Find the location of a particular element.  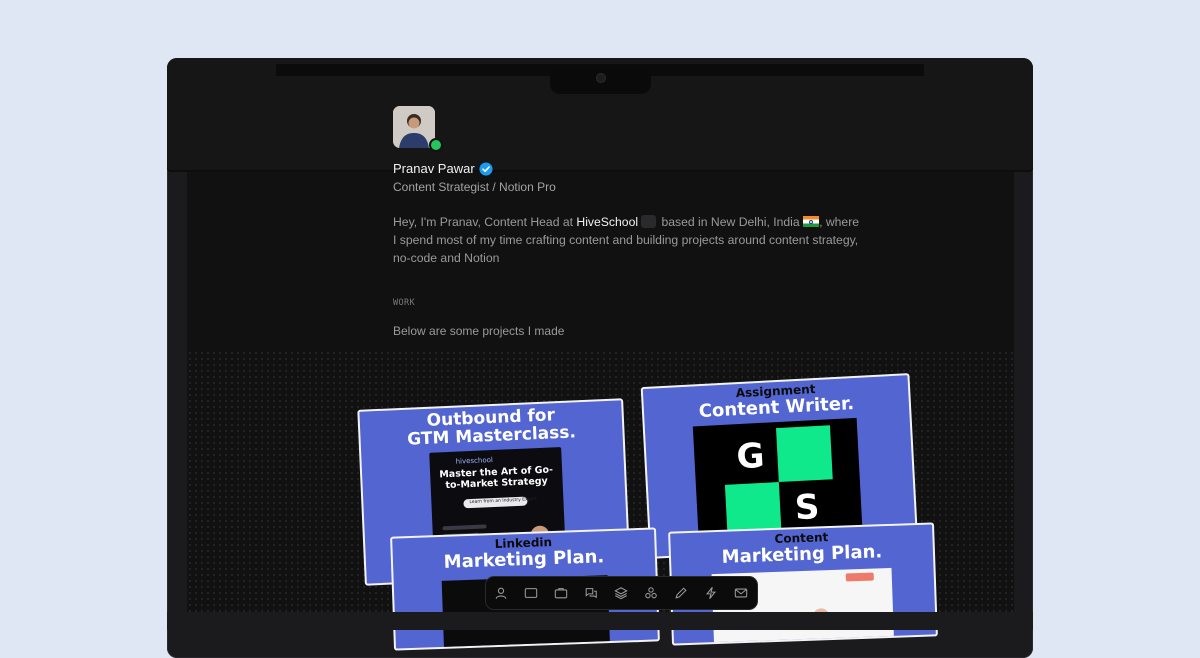

layers-icon is located at coordinates (621, 593).